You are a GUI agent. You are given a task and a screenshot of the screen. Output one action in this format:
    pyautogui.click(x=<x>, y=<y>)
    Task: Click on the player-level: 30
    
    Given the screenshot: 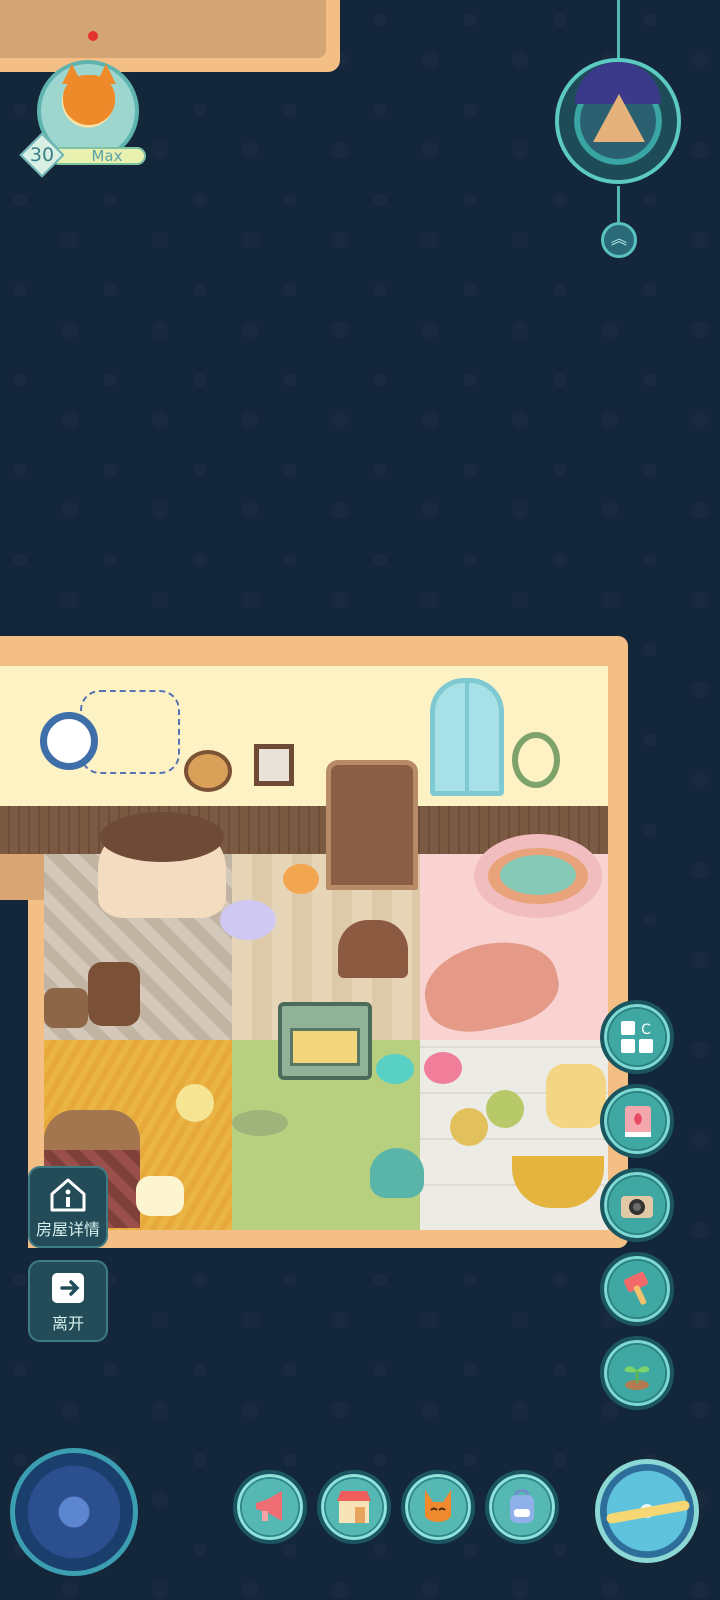 What is the action you would take?
    pyautogui.click(x=42, y=155)
    